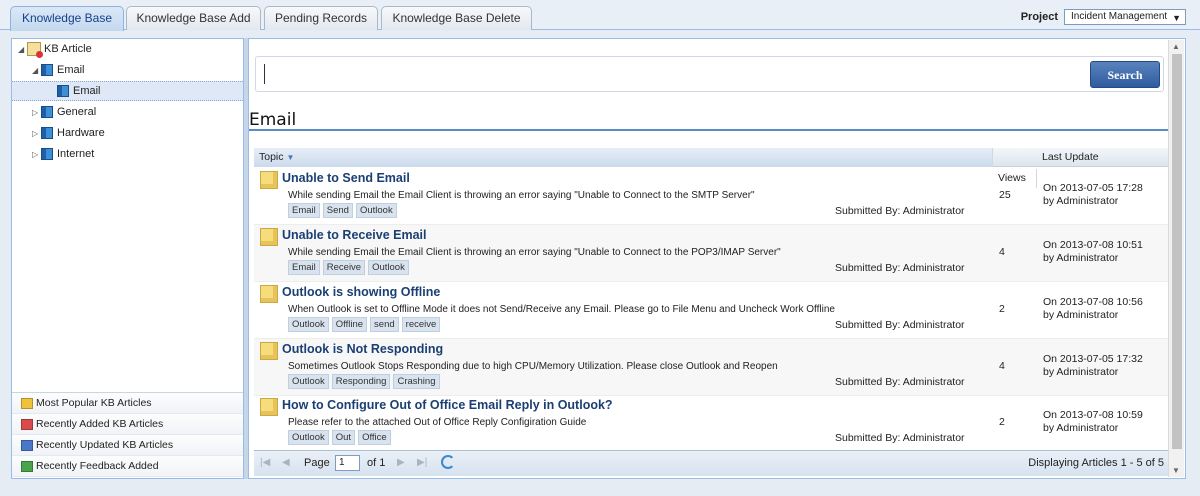 The image size is (1200, 496). Describe the element at coordinates (321, 18) in the screenshot. I see `tab-pending-records: Pending Records` at that location.